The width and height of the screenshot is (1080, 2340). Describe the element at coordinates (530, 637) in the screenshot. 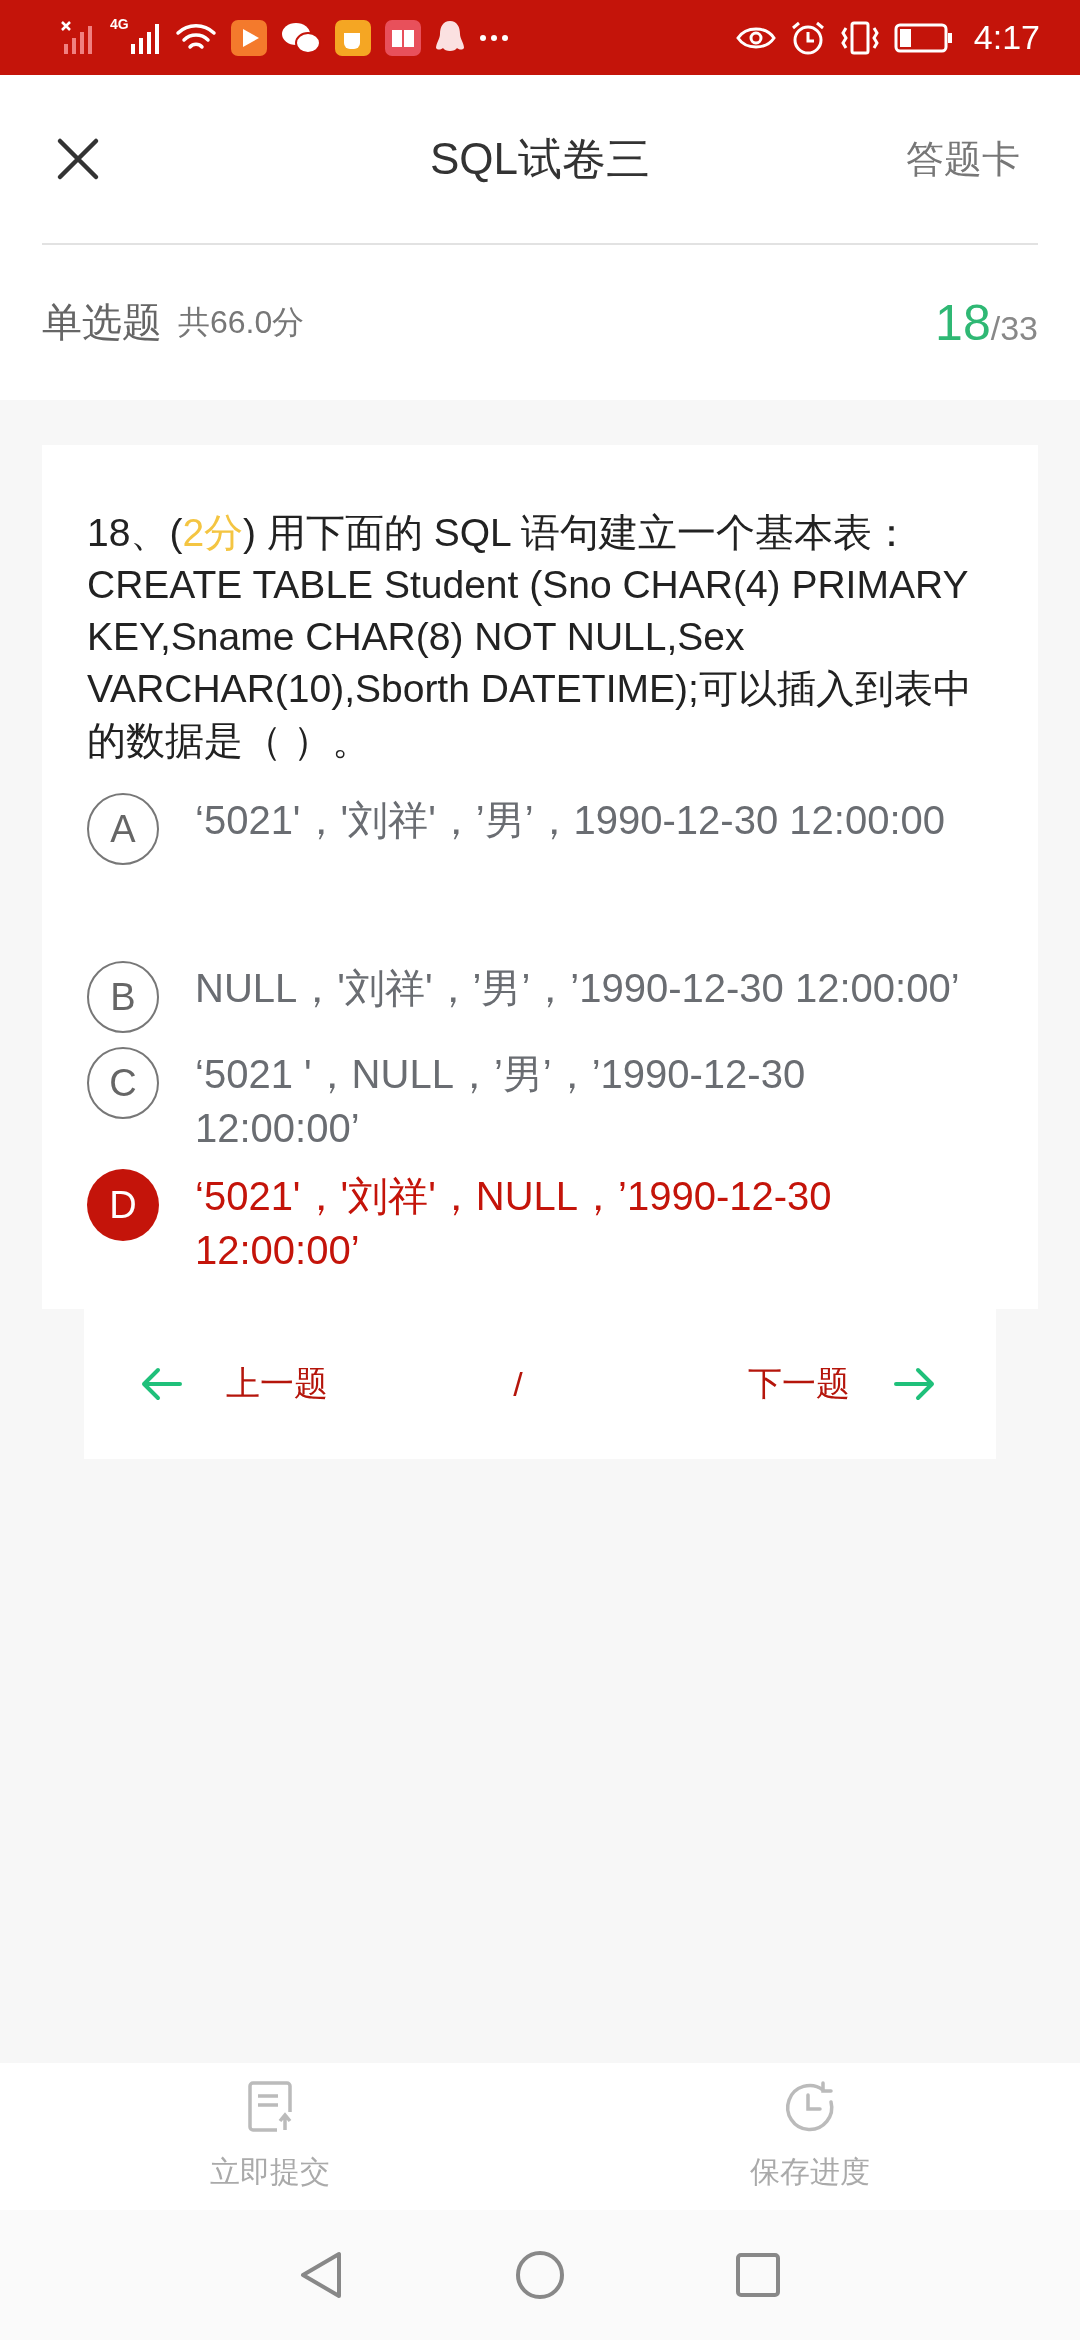

I see `question-text: 18、(2分) 用下面的 SQL 语句建立一个基本表：CREATE TABLE Student (Sno CHAR(4) PRIMARY KEY,Sname CHAR(8) NOT NULL,Sex VARCHAR(10),Sborth DATETIME);可以插入到表中的数据是（ ）。` at that location.